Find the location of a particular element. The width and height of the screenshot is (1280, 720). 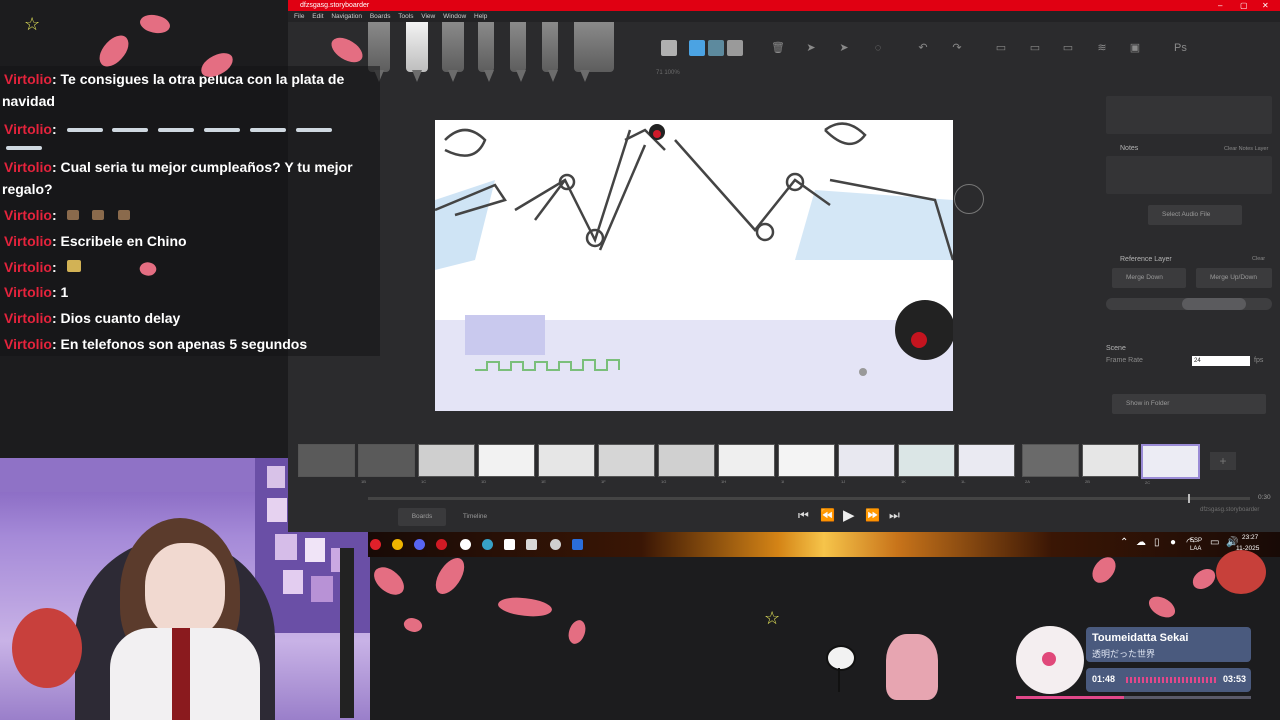

menu-navigation: Navigation is located at coordinates (346, 16).